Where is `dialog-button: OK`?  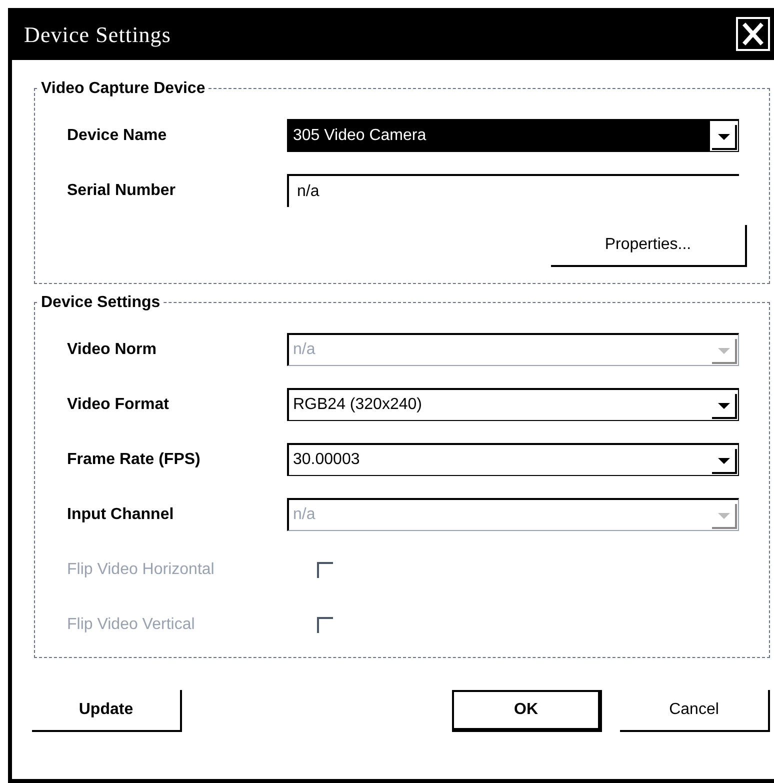
dialog-button: OK is located at coordinates (527, 711).